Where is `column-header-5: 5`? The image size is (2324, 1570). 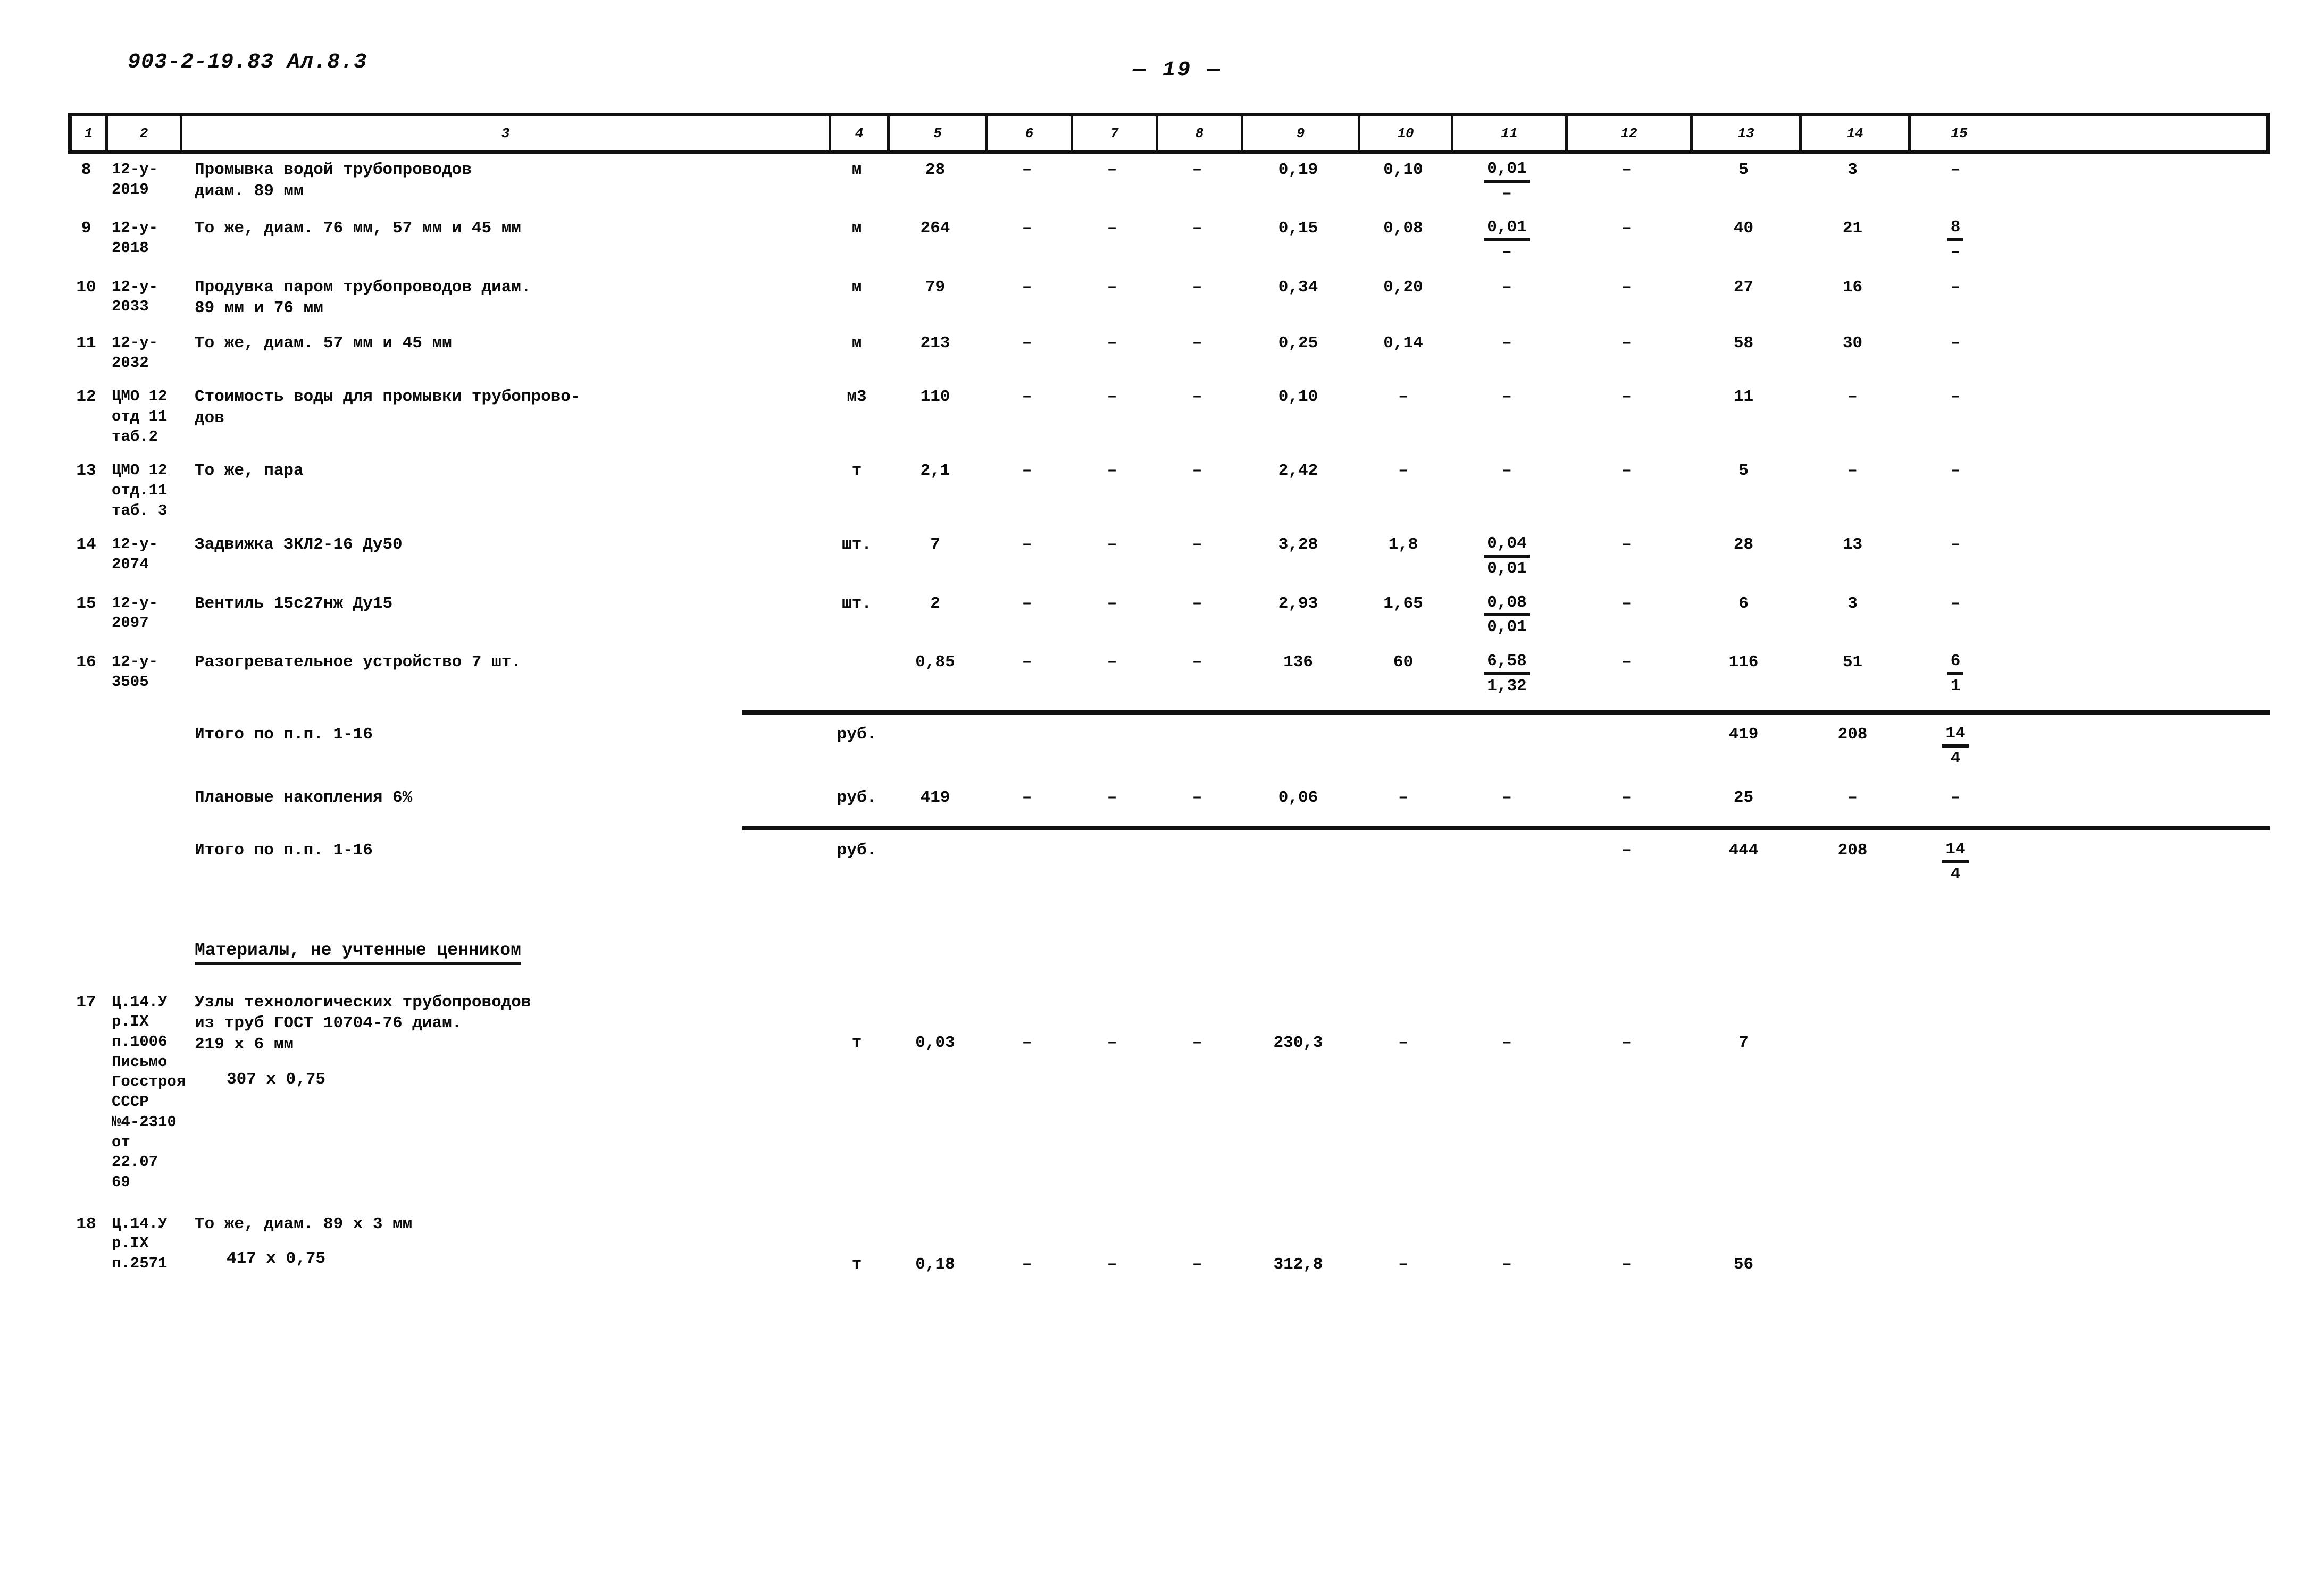
column-header-5: 5 is located at coordinates (939, 133).